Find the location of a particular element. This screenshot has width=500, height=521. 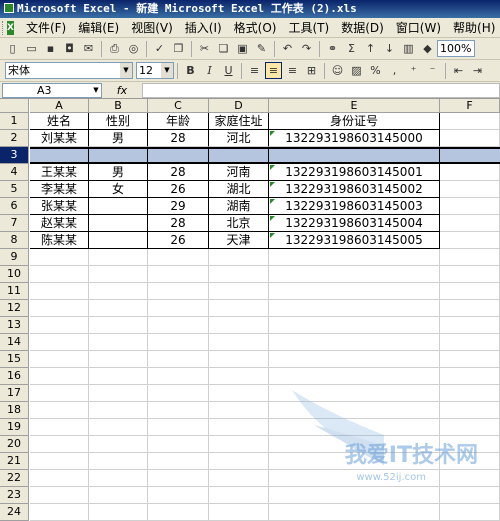

hyperlink-icon: ⚭ is located at coordinates (332, 48).